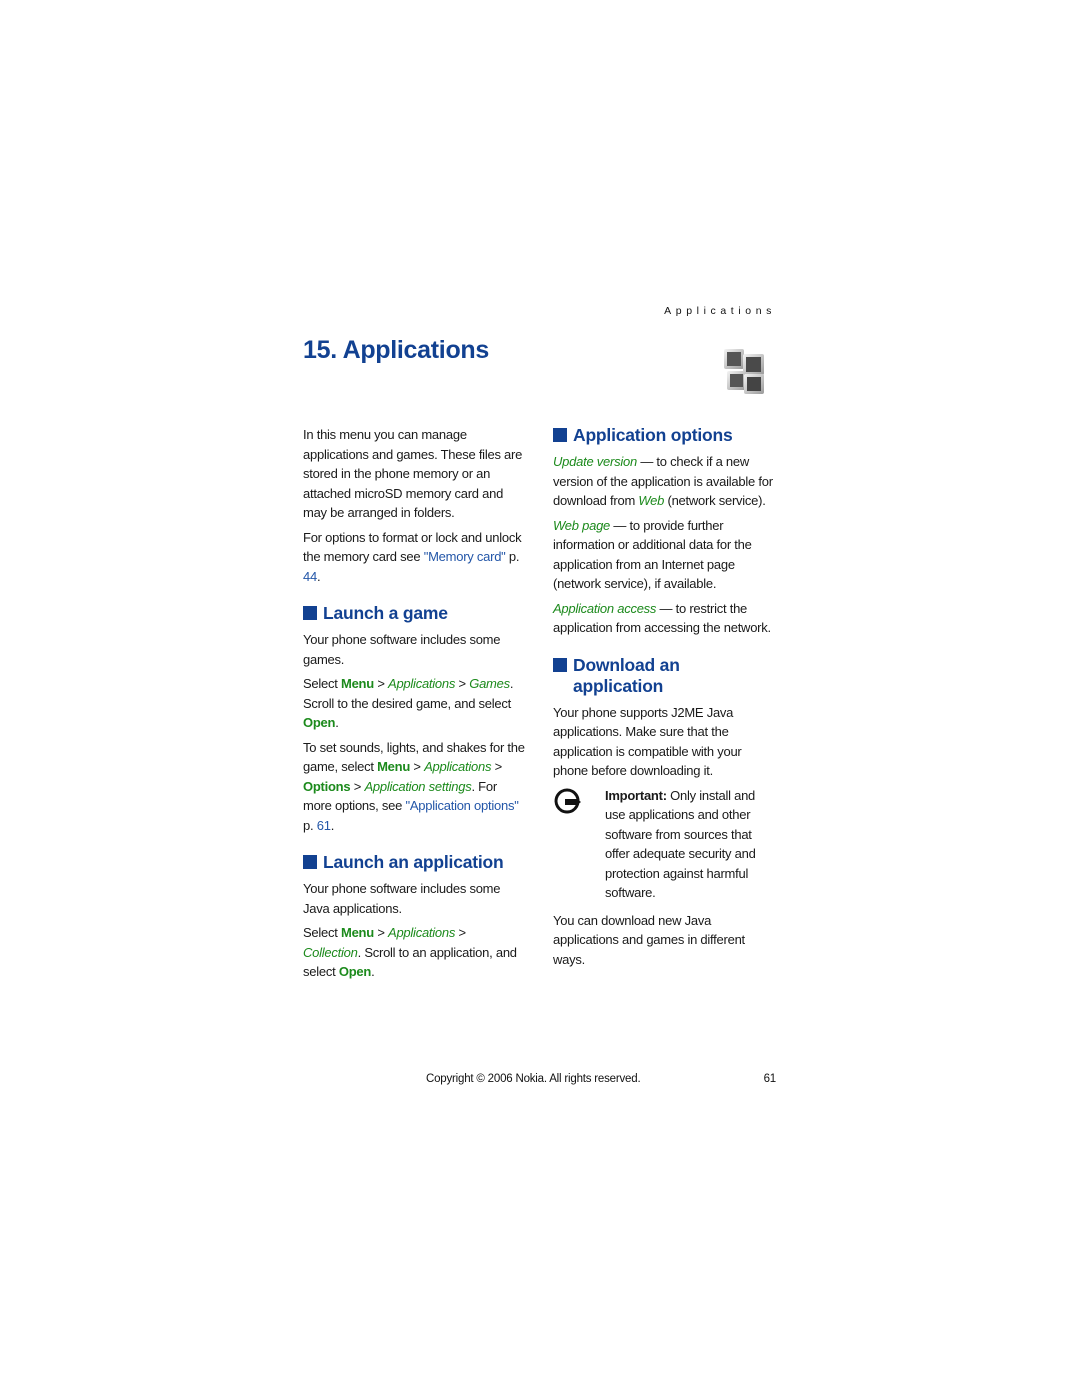 This screenshot has width=1080, height=1397. Describe the element at coordinates (402, 649) in the screenshot. I see `launch-game-intro: Your phone software includes some games.` at that location.